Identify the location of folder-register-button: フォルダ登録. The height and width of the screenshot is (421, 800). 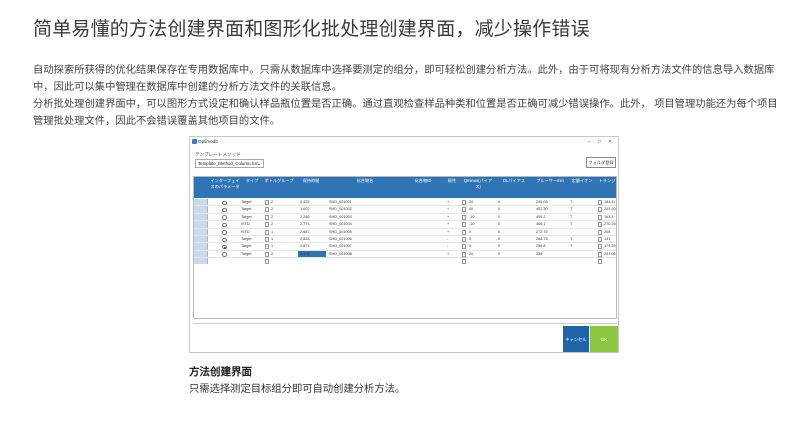
(601, 162).